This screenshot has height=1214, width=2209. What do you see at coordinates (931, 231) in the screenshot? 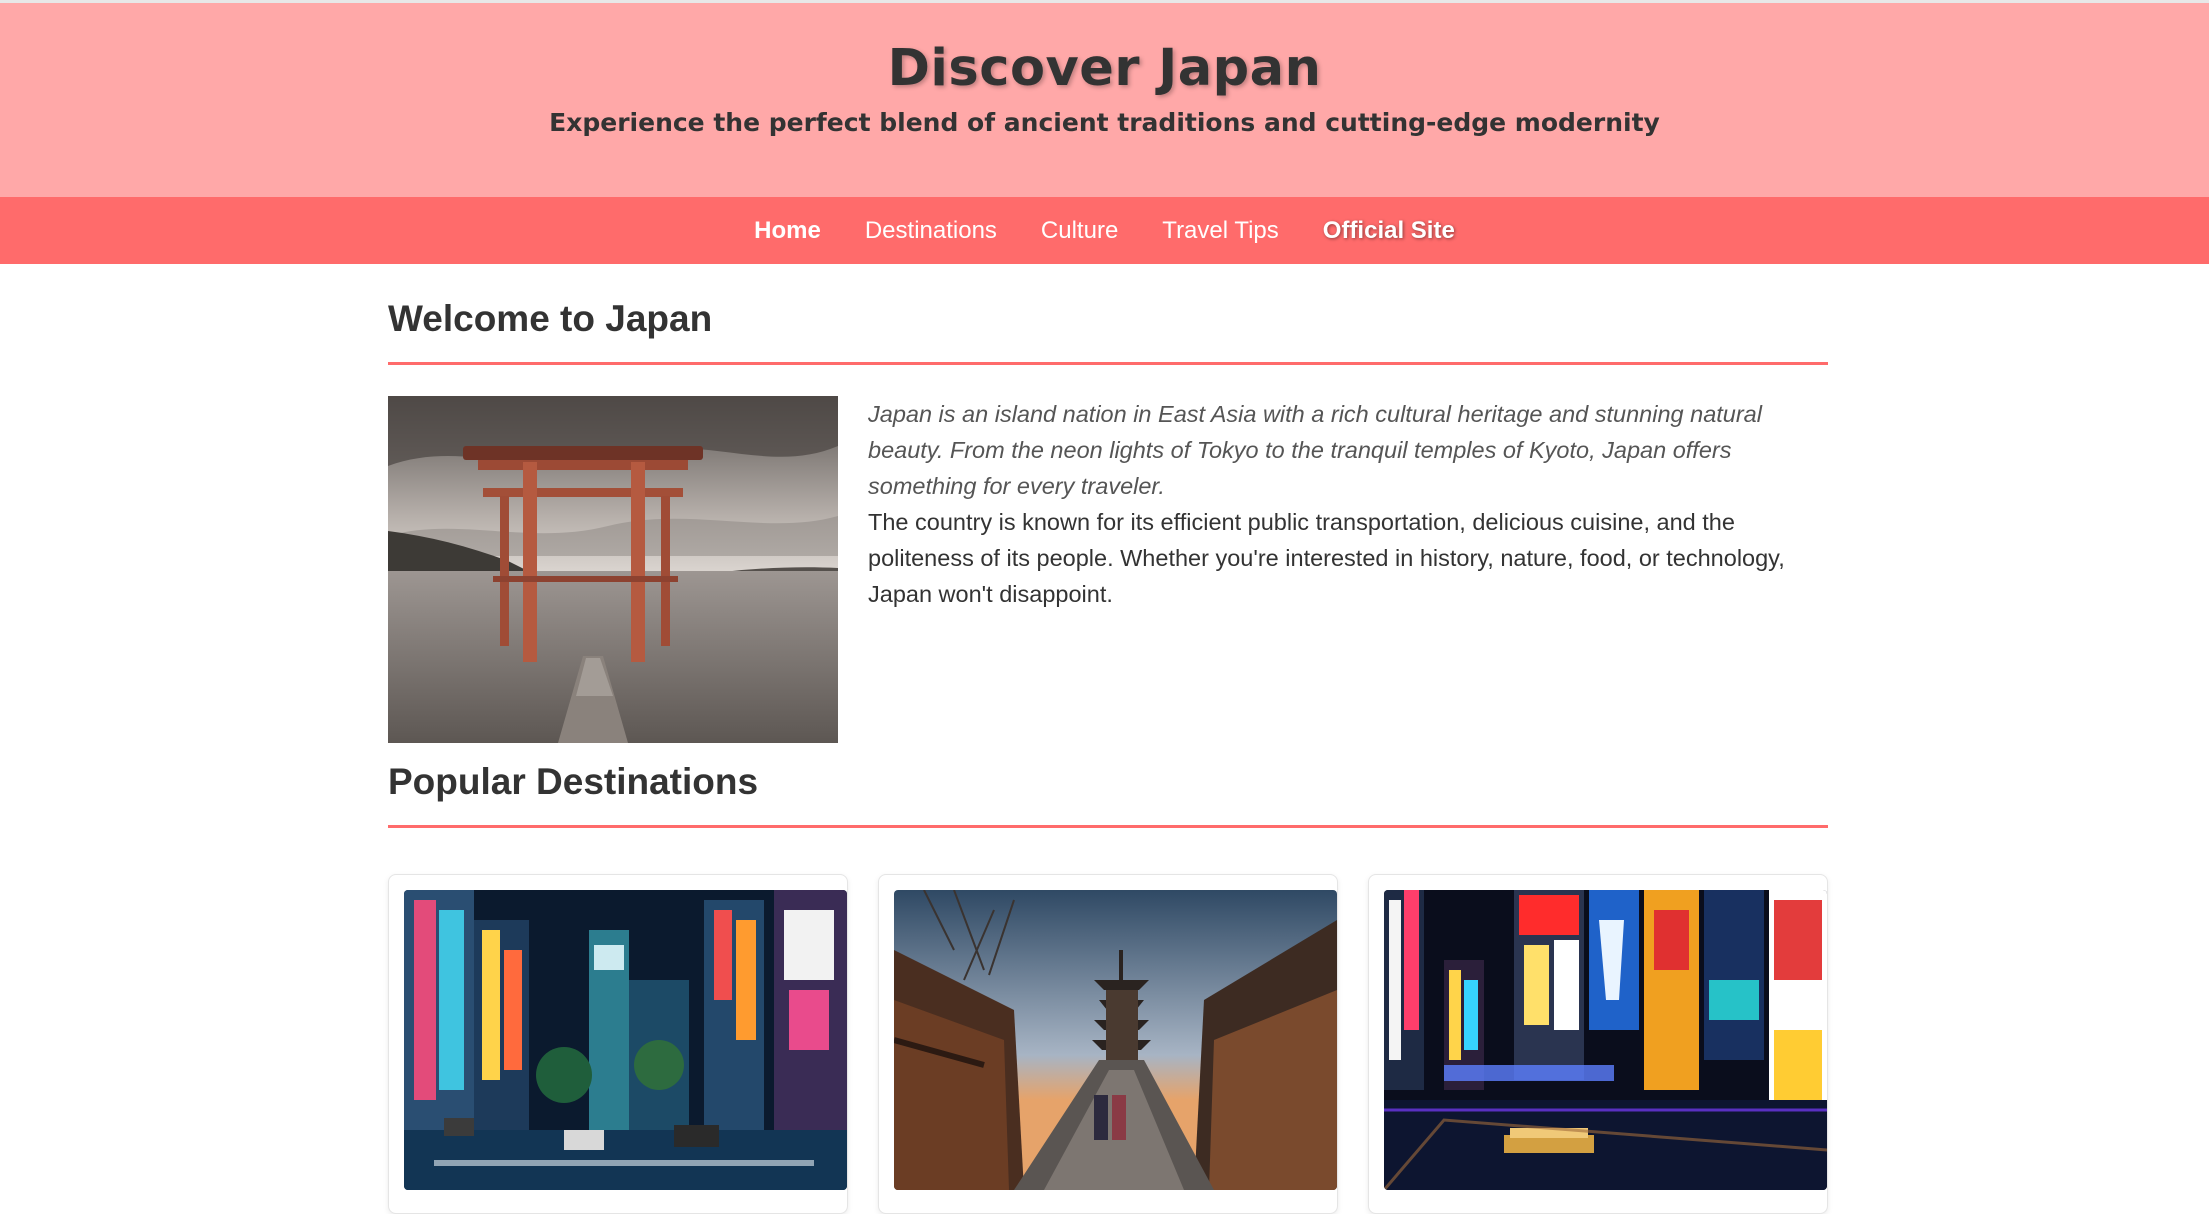
I see `nav-destinations: Destinations` at bounding box center [931, 231].